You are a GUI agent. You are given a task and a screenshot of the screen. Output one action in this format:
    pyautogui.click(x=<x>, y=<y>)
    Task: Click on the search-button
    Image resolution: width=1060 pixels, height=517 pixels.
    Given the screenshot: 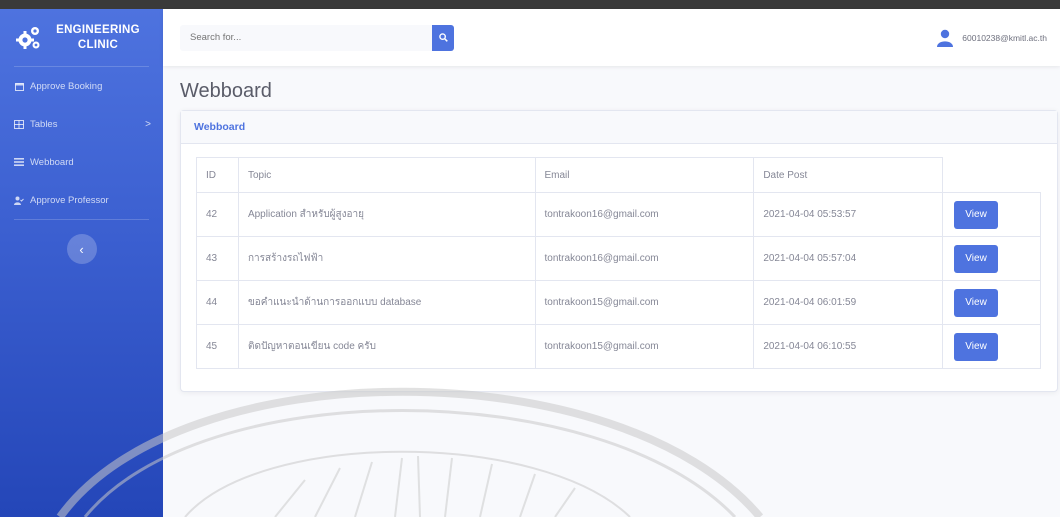 What is the action you would take?
    pyautogui.click(x=443, y=37)
    